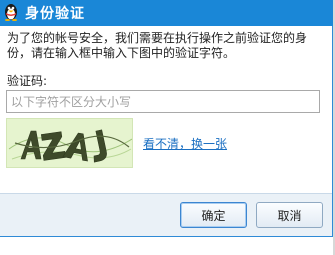 The height and width of the screenshot is (255, 335). What do you see at coordinates (157, 38) in the screenshot?
I see `description-line-1: 为了您的帐号安全，我们需要在执行操作之前验证您的身` at bounding box center [157, 38].